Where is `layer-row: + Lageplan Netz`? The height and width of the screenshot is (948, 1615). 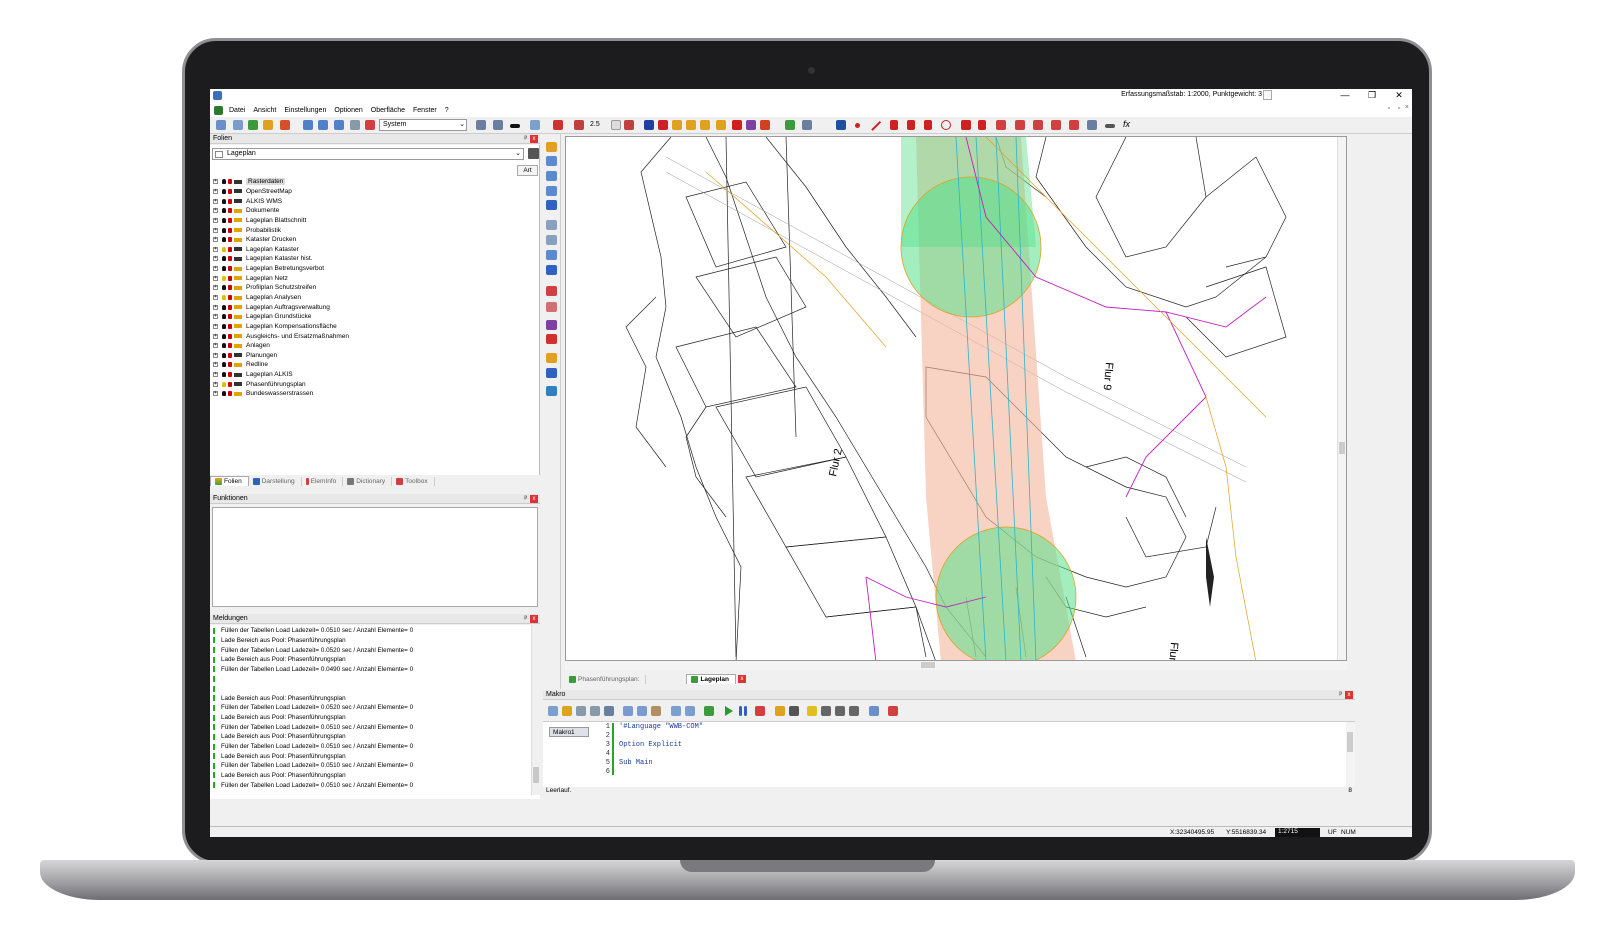
layer-row: + Lageplan Netz is located at coordinates (380, 278).